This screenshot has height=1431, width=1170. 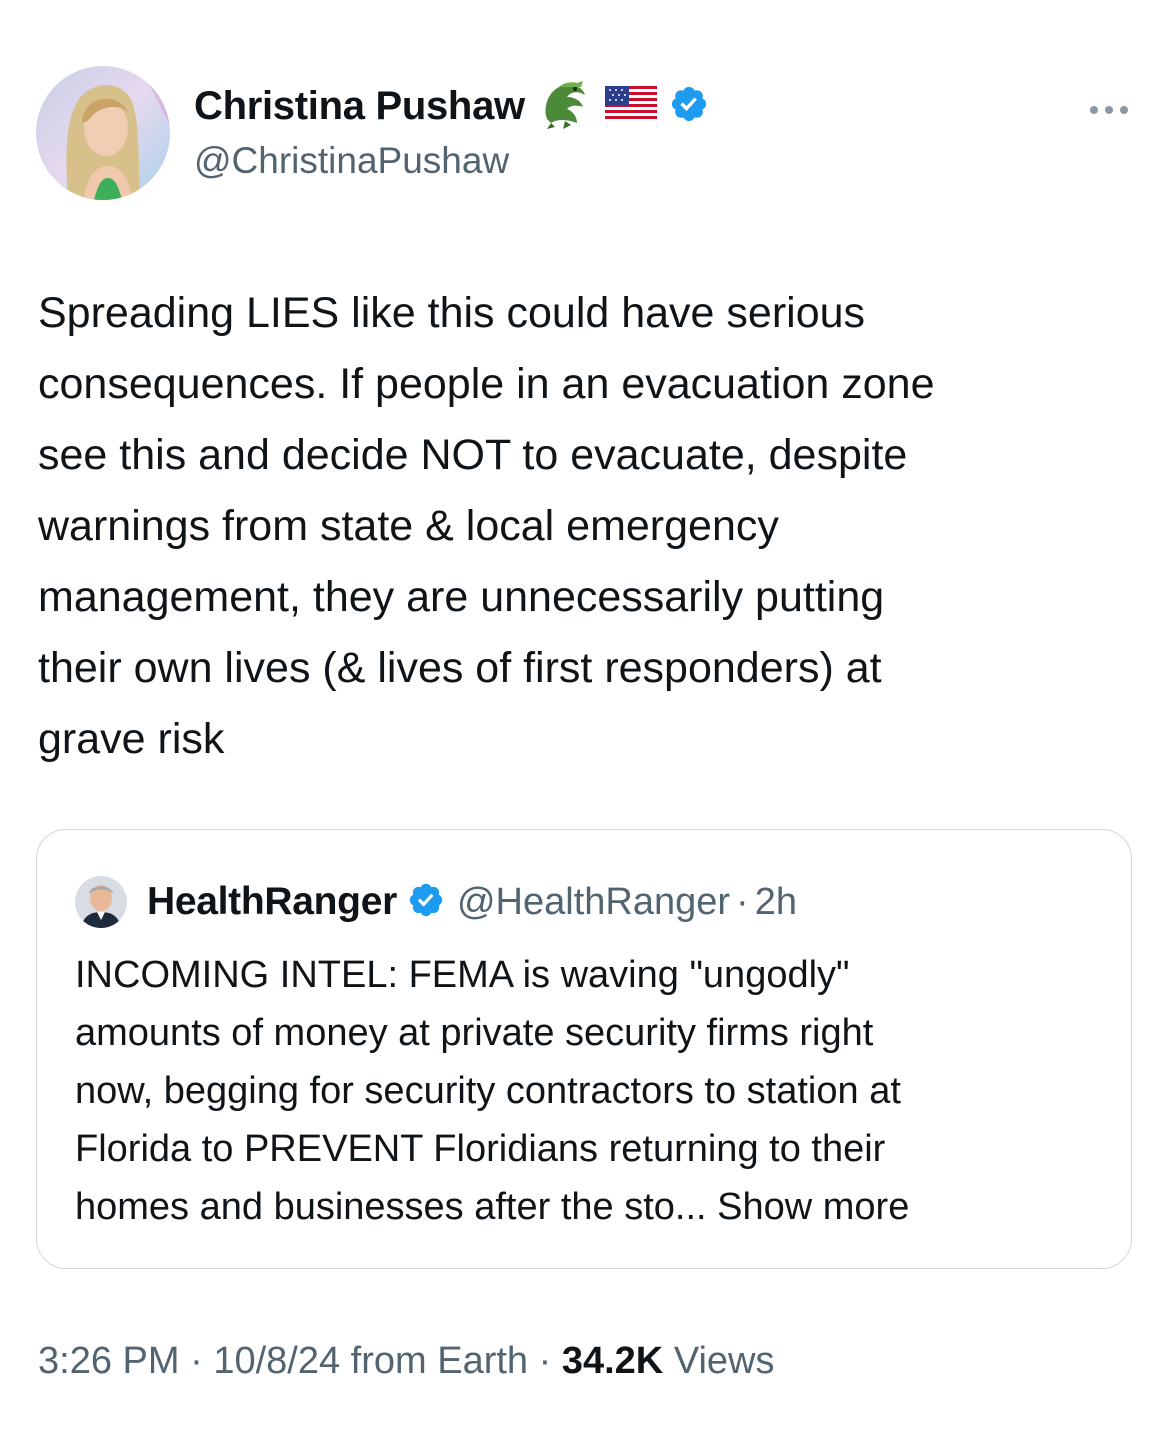 I want to click on tweet-header: Christina Pushaw @ChristinaPushaw, so click(x=586, y=136).